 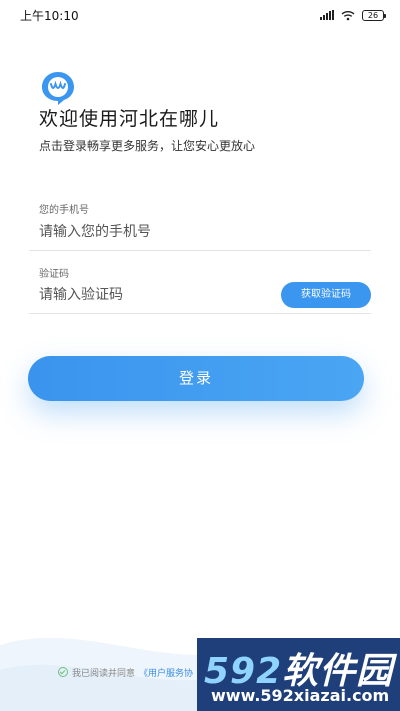 I want to click on phone-input, so click(x=154, y=232).